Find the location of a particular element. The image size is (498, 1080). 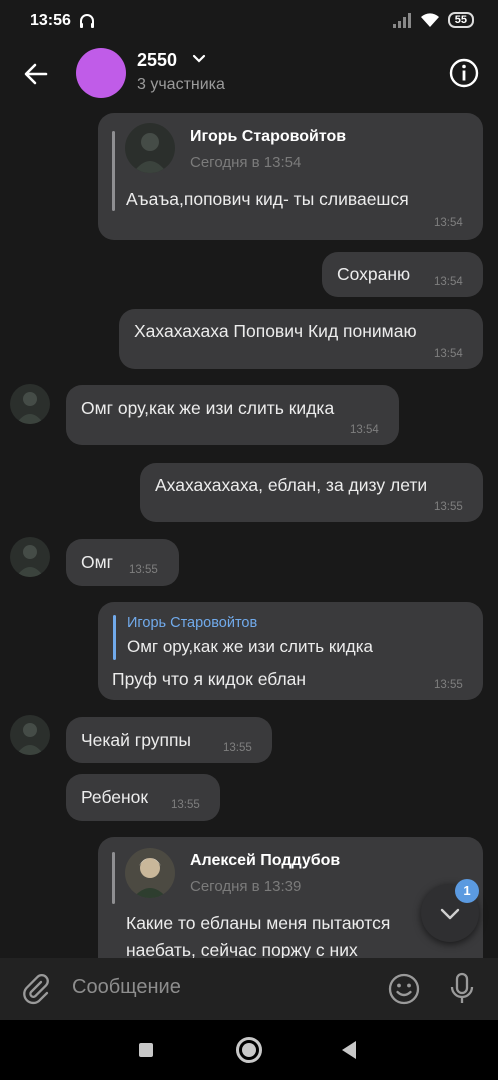

reply-author: Алексей Поддубов is located at coordinates (265, 860).